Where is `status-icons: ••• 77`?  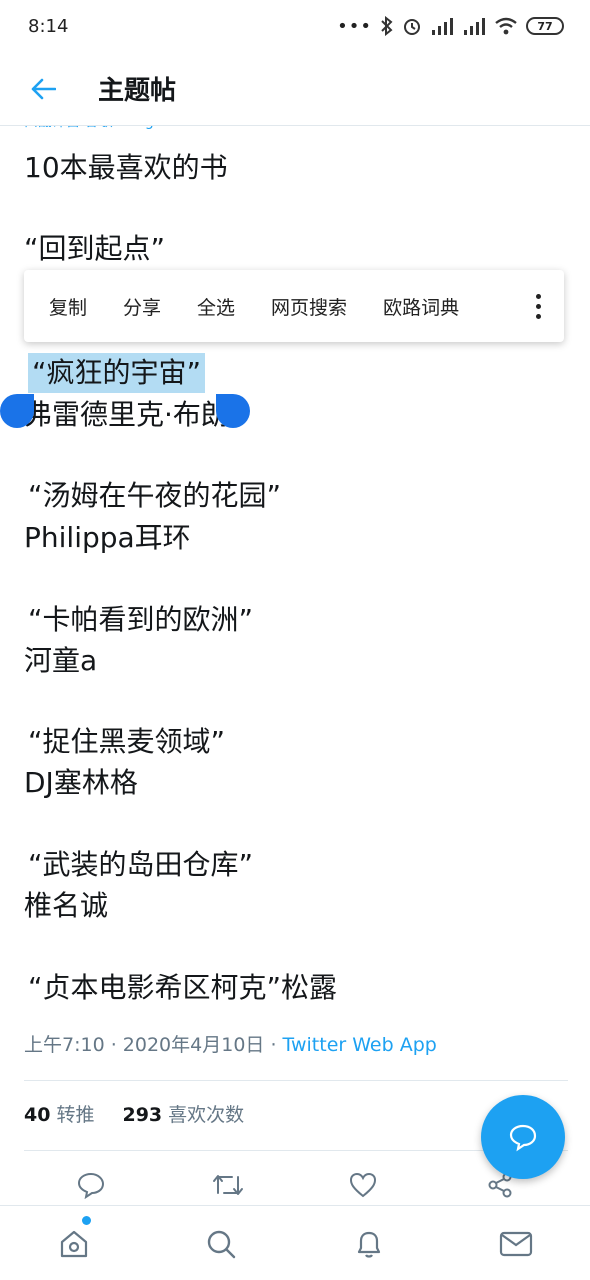 status-icons: ••• 77 is located at coordinates (450, 26).